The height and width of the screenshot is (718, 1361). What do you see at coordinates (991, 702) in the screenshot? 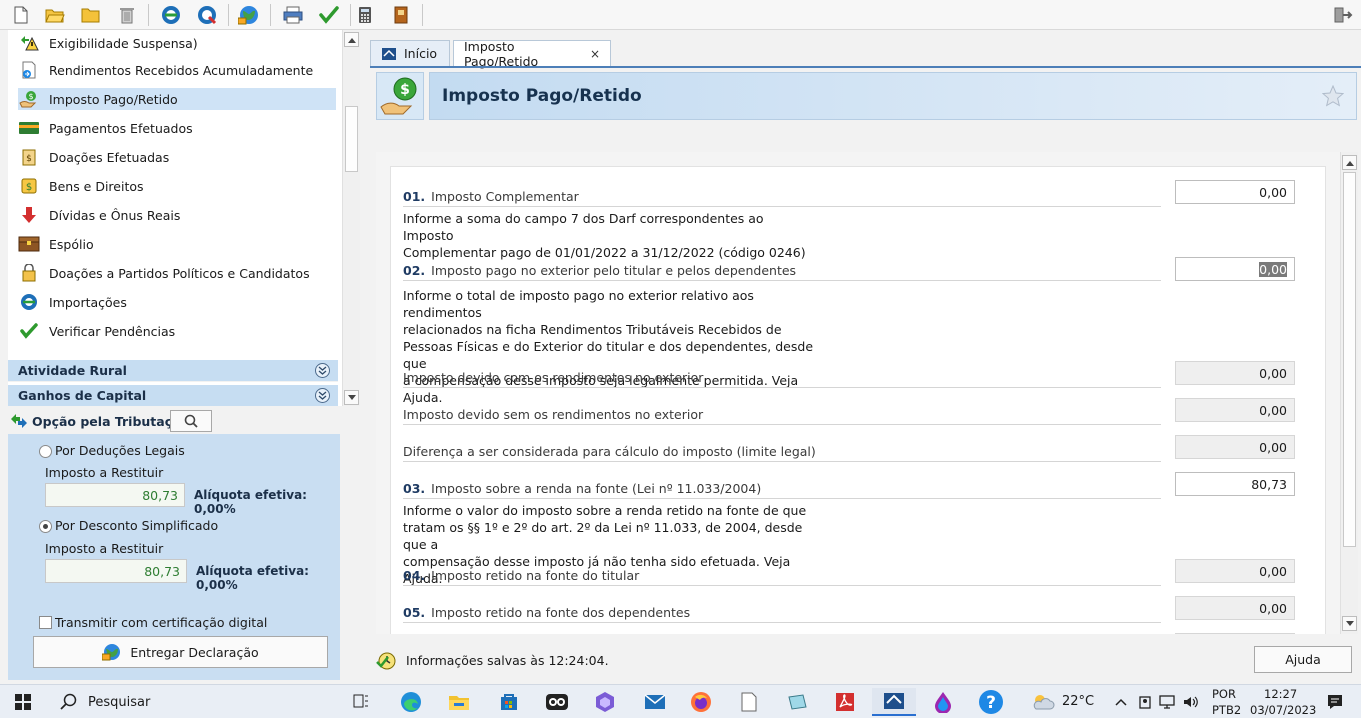
I see `help-icon: ?` at bounding box center [991, 702].